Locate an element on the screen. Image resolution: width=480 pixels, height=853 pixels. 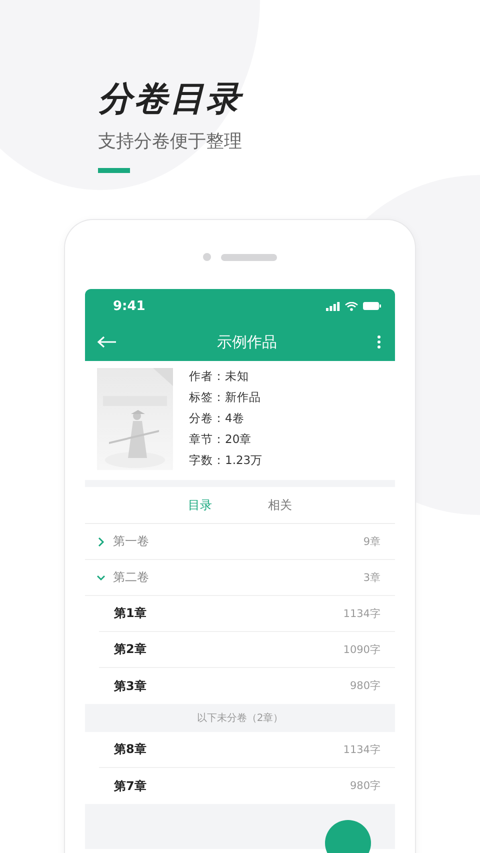
chapter-row: 第3章 980字 is located at coordinates (240, 686).